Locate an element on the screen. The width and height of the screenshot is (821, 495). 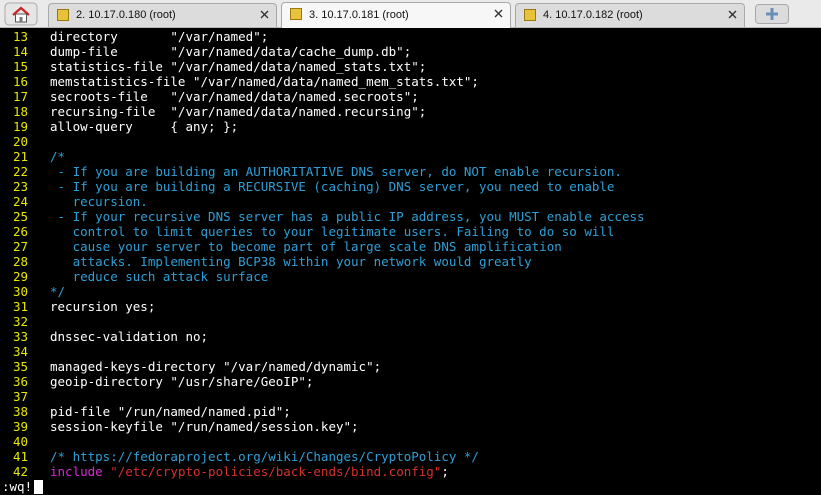
code-text: directory "/var/named"; is located at coordinates (159, 36).